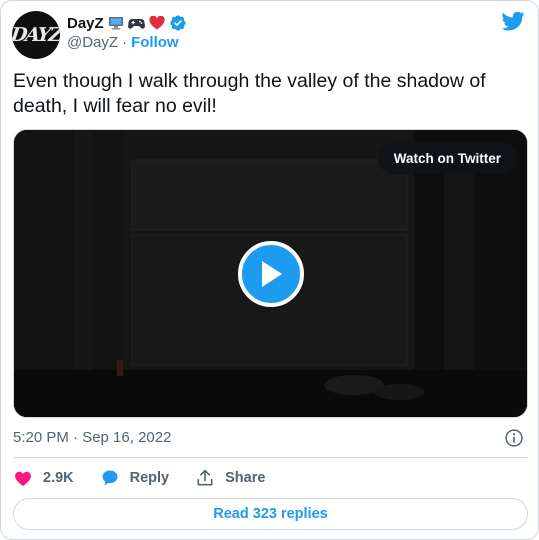  I want to click on share-label: Share, so click(245, 478).